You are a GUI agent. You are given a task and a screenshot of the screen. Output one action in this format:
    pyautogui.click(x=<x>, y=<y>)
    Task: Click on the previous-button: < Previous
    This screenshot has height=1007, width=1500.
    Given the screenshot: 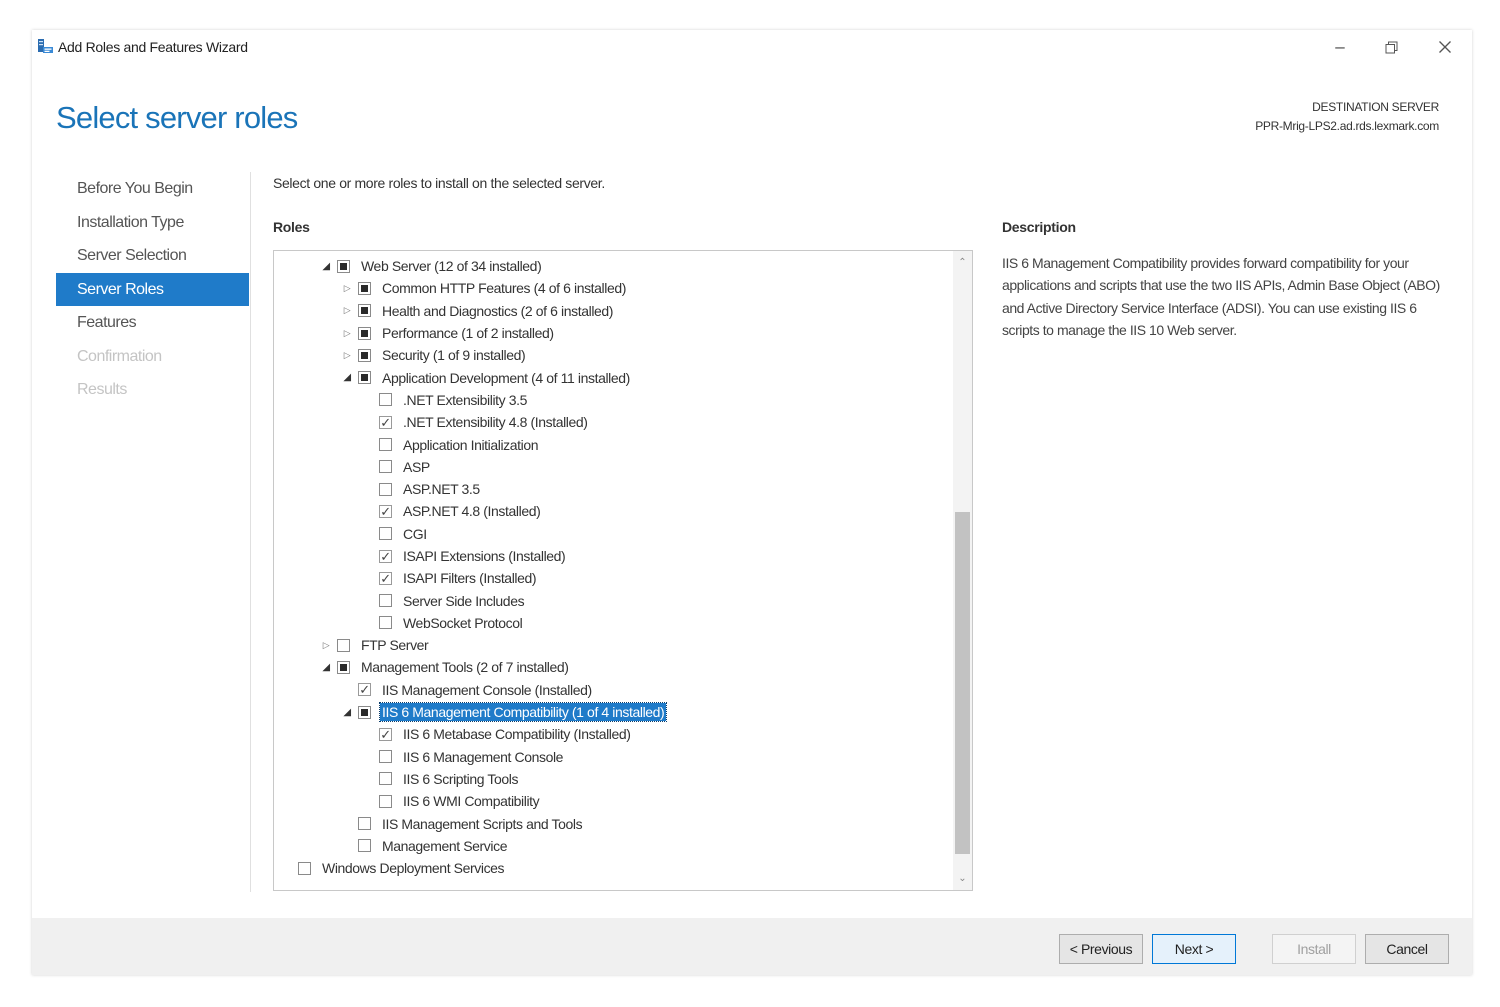 What is the action you would take?
    pyautogui.click(x=1101, y=949)
    